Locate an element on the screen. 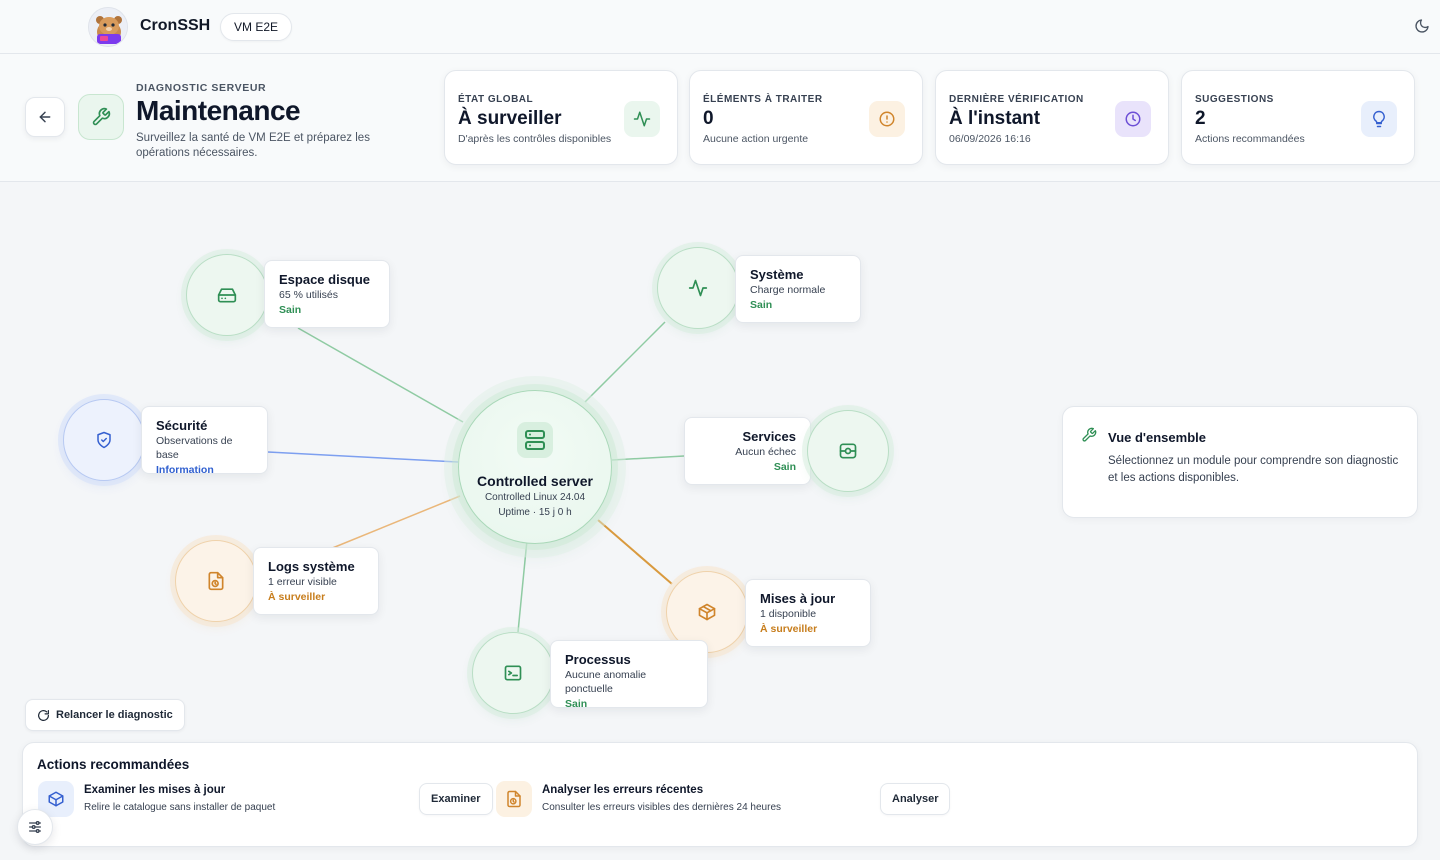 Image resolution: width=1440 pixels, height=860 pixels. terminal-icon is located at coordinates (513, 673).